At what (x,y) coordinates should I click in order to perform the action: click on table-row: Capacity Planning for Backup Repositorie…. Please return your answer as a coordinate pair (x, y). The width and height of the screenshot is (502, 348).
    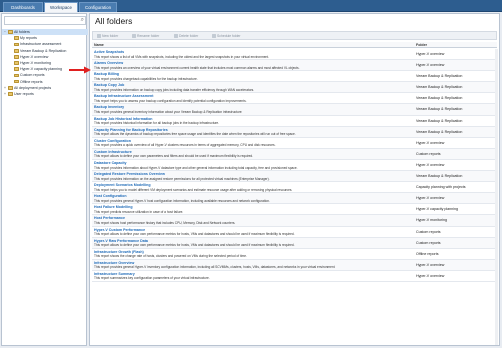
    Looking at the image, I should click on (294, 132).